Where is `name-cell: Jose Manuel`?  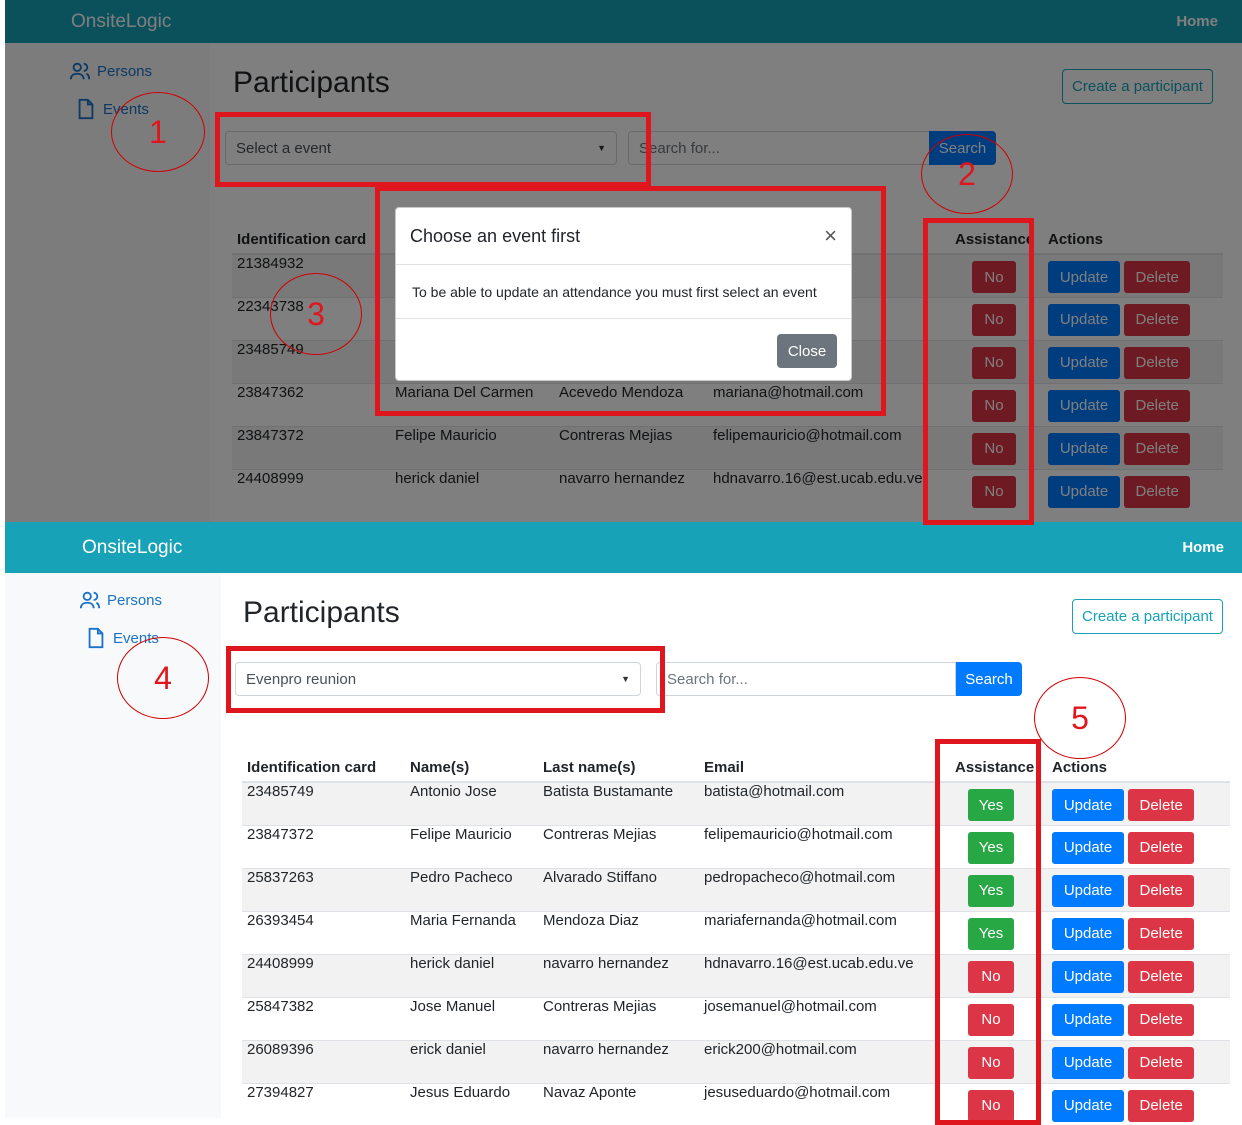 name-cell: Jose Manuel is located at coordinates (471, 1018).